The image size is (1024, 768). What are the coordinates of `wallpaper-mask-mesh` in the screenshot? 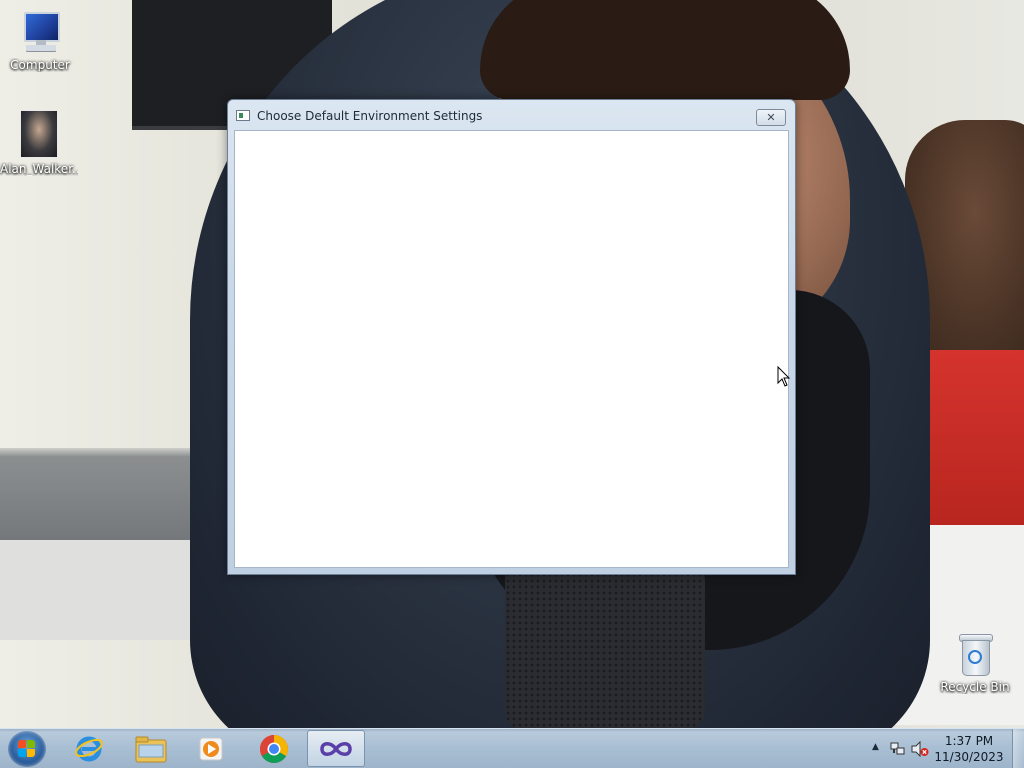 It's located at (605, 645).